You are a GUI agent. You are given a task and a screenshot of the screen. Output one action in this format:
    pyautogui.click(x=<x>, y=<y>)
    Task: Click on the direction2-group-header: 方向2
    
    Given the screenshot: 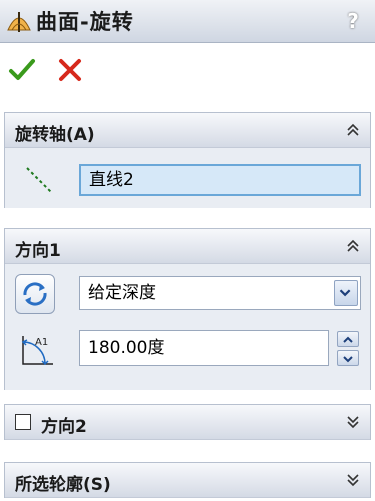 What is the action you would take?
    pyautogui.click(x=187, y=422)
    